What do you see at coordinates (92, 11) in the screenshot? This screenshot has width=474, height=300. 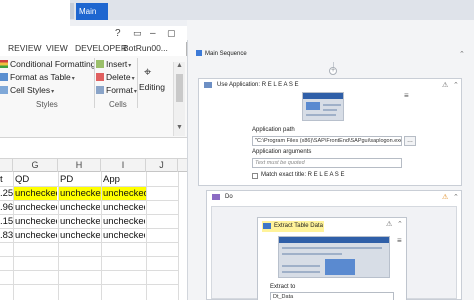 I see `tab-main: Main` at bounding box center [92, 11].